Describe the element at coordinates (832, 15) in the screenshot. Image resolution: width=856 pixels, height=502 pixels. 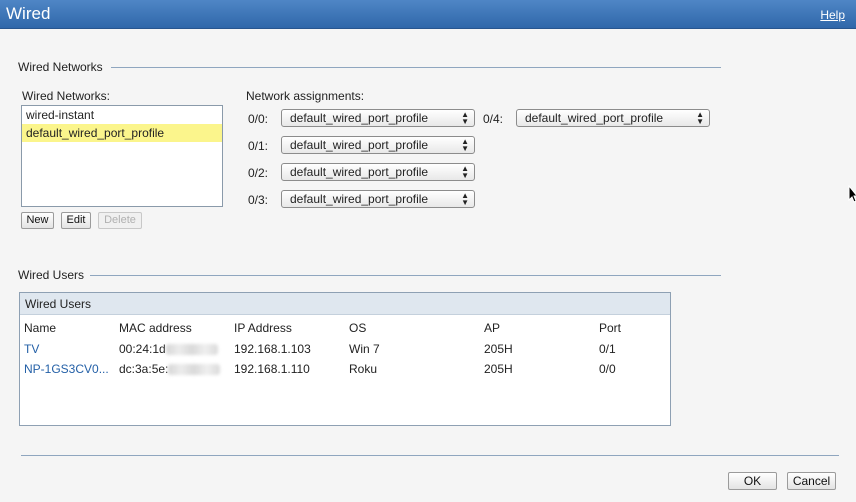
I see `help-link: Help` at that location.